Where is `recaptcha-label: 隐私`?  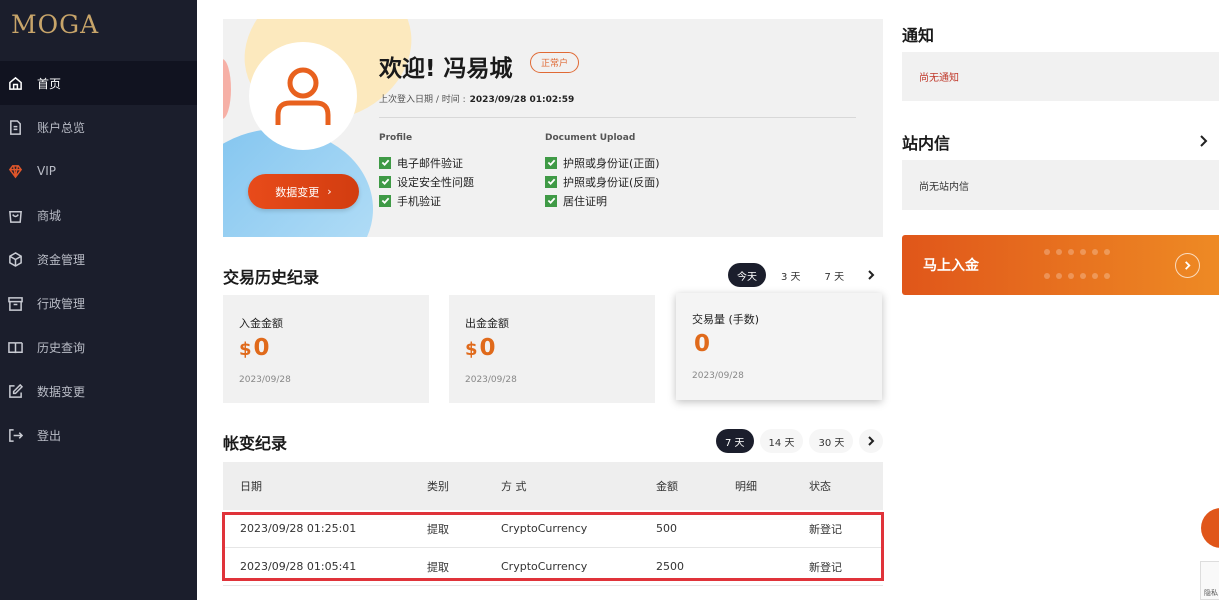 recaptcha-label: 隐私 is located at coordinates (1211, 593).